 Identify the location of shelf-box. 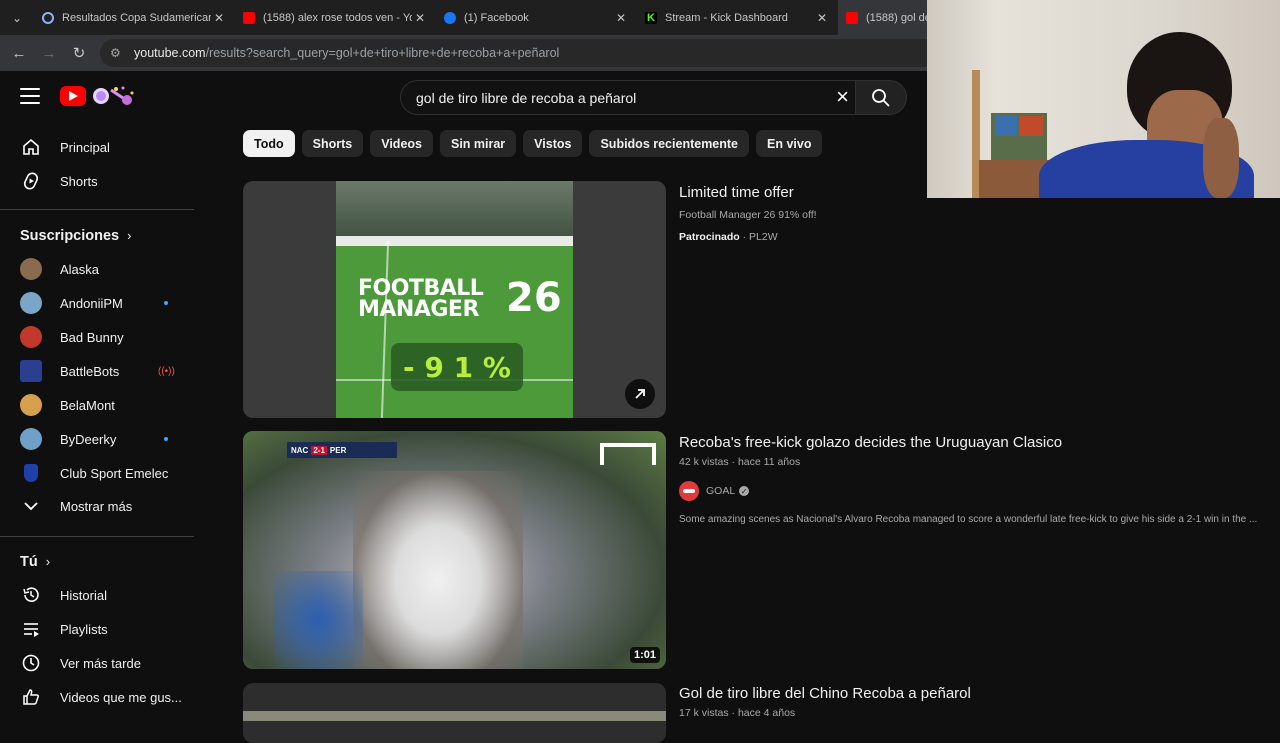
(1031, 126).